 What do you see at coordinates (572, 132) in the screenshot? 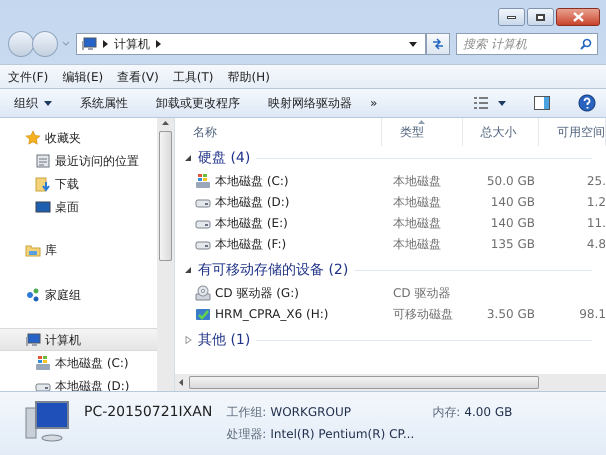
I see `column-header: 可用空间` at bounding box center [572, 132].